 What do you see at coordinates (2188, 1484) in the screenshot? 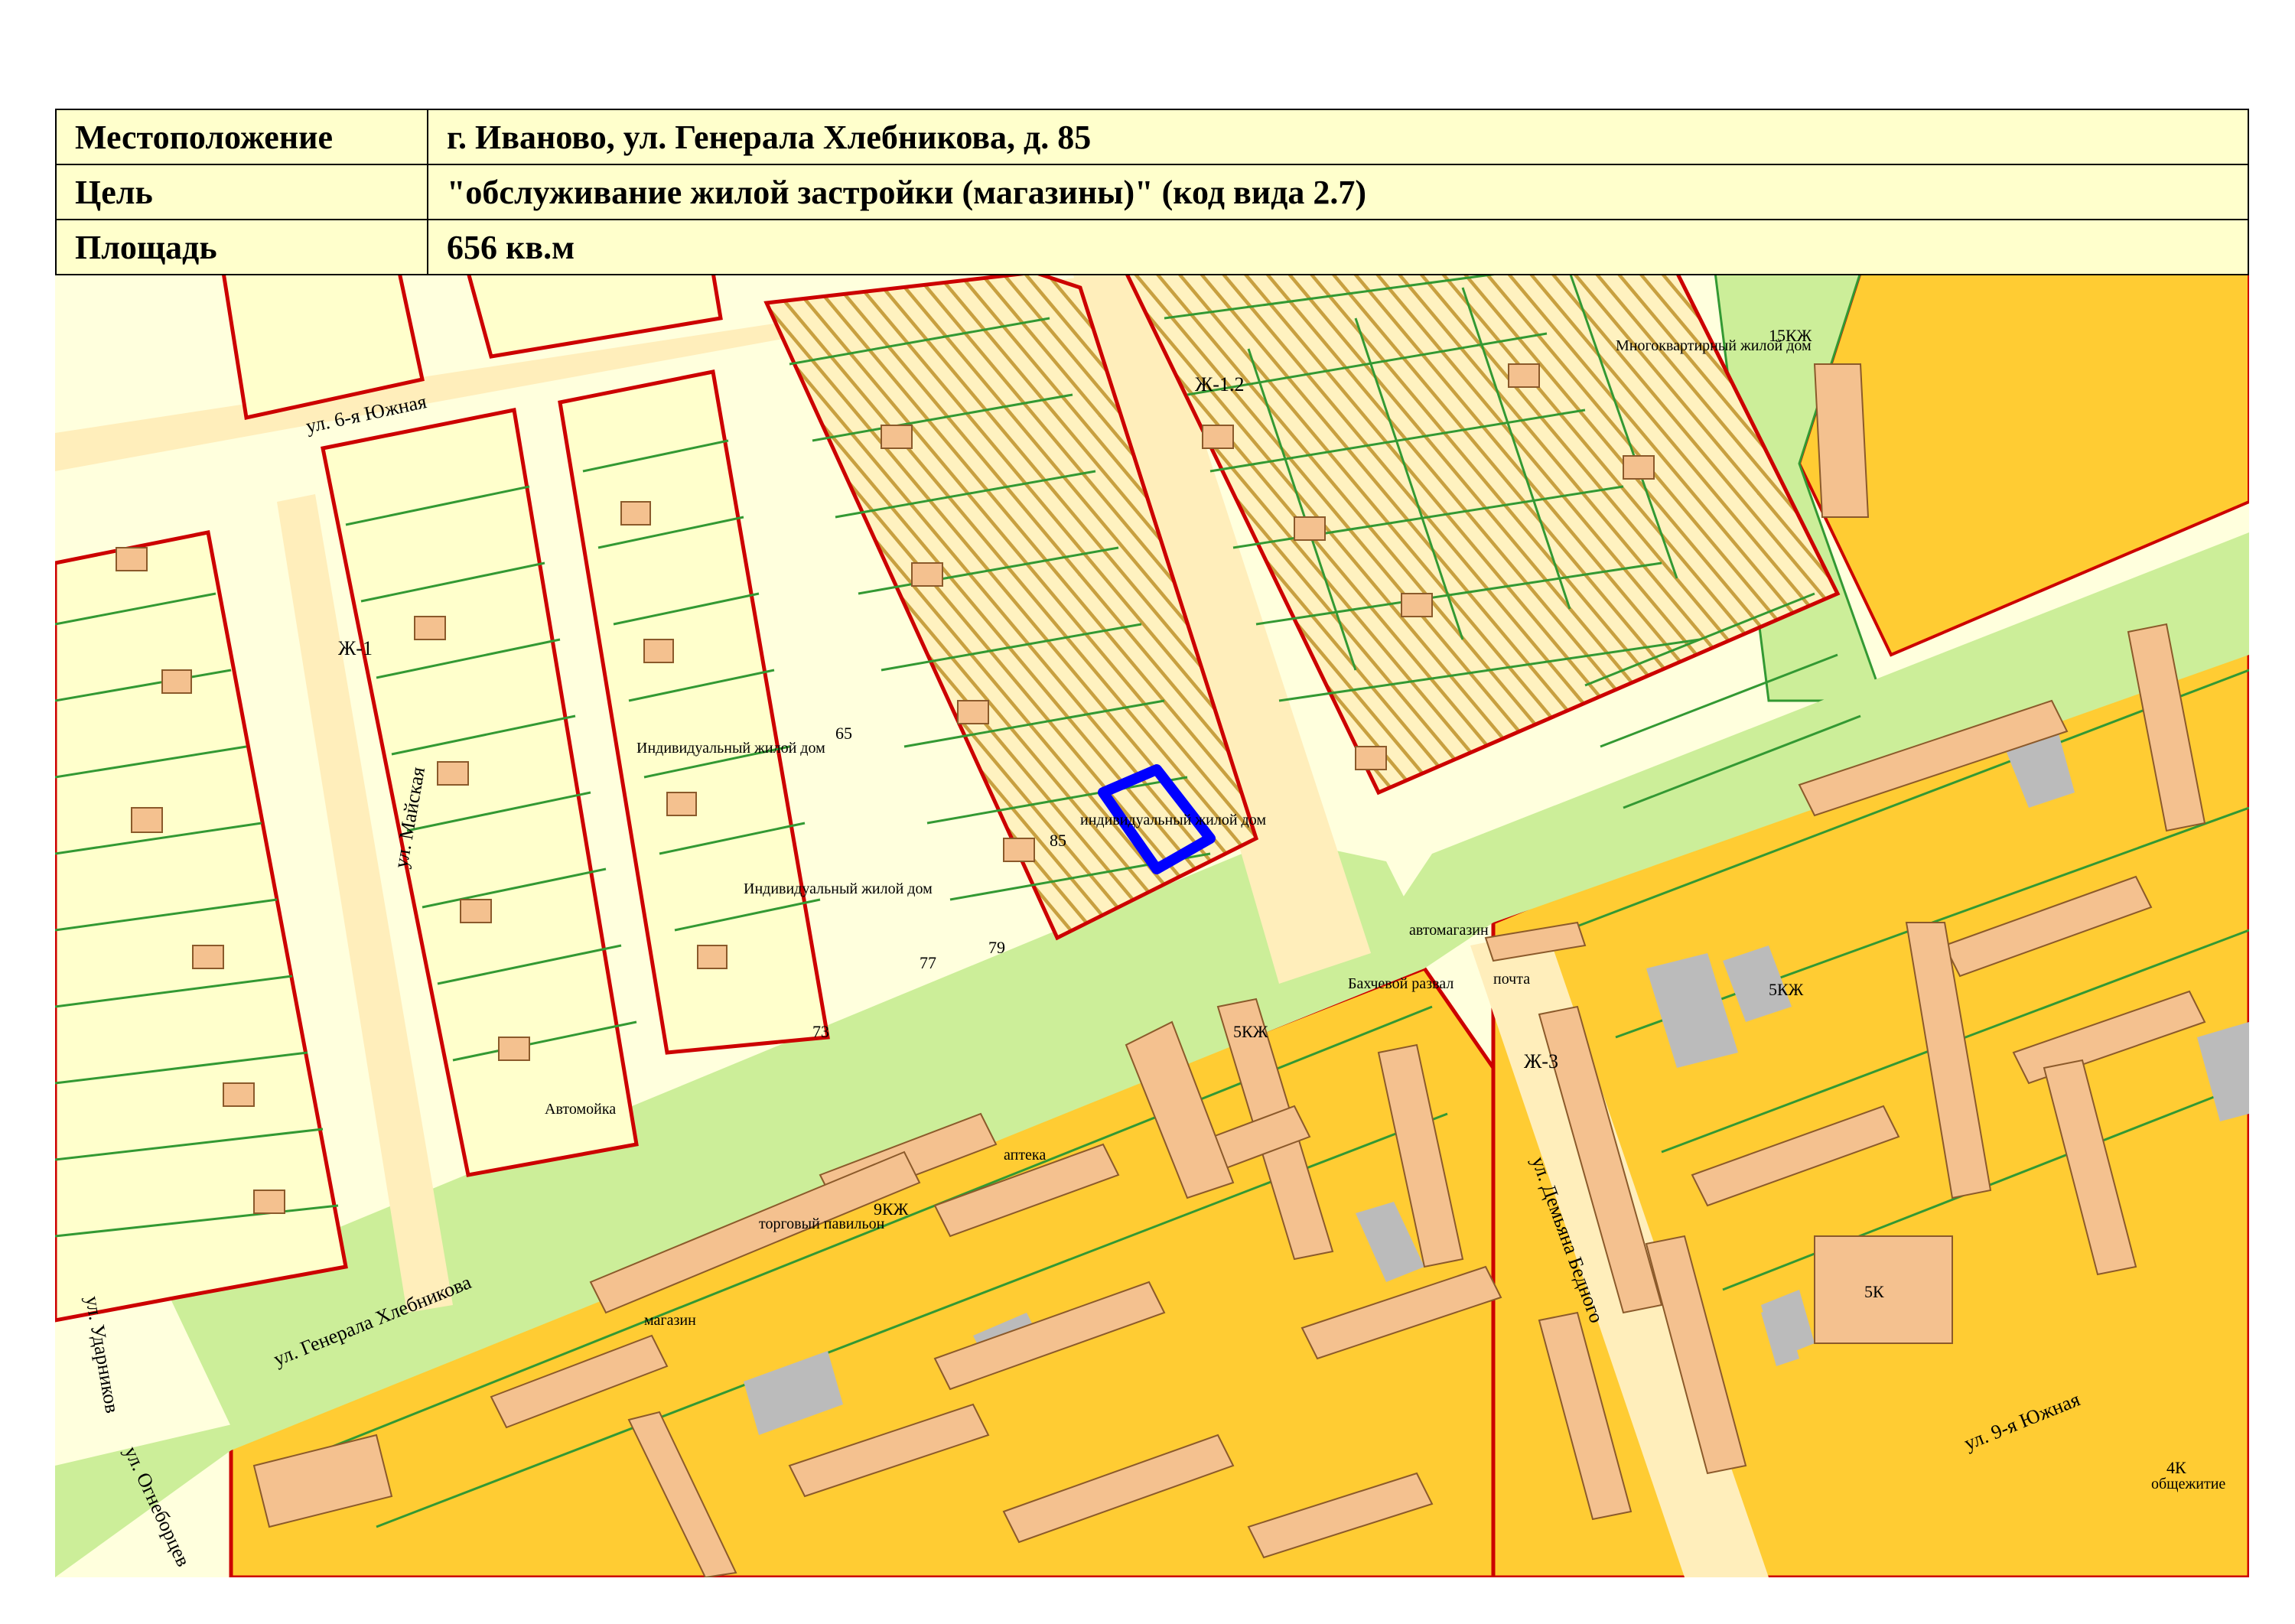
I see `label-dormitory: общежитие` at bounding box center [2188, 1484].